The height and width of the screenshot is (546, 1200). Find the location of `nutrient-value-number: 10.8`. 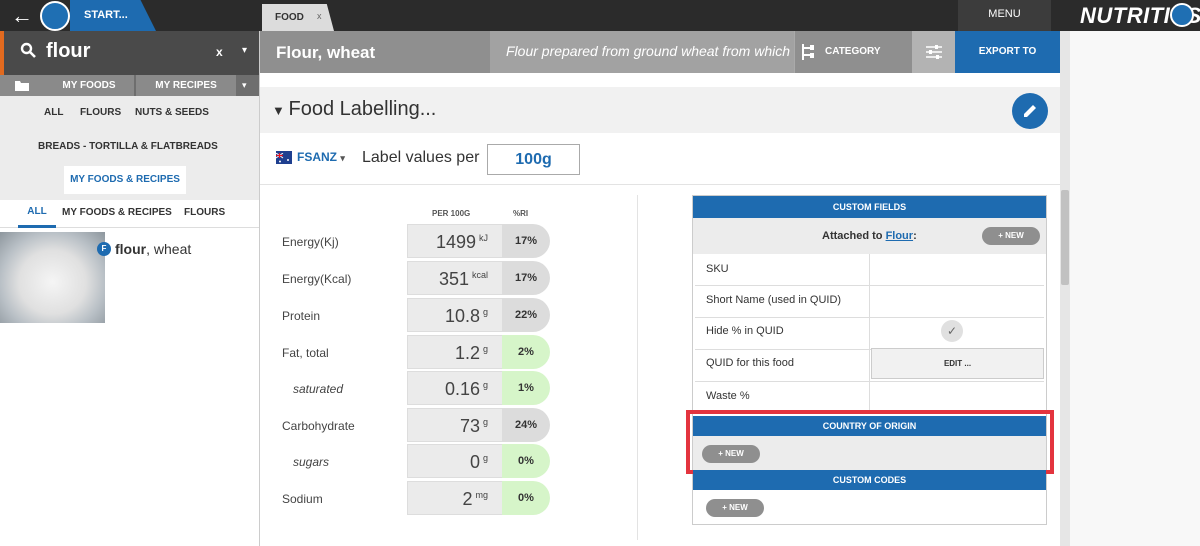

nutrient-value-number: 10.8 is located at coordinates (462, 316).